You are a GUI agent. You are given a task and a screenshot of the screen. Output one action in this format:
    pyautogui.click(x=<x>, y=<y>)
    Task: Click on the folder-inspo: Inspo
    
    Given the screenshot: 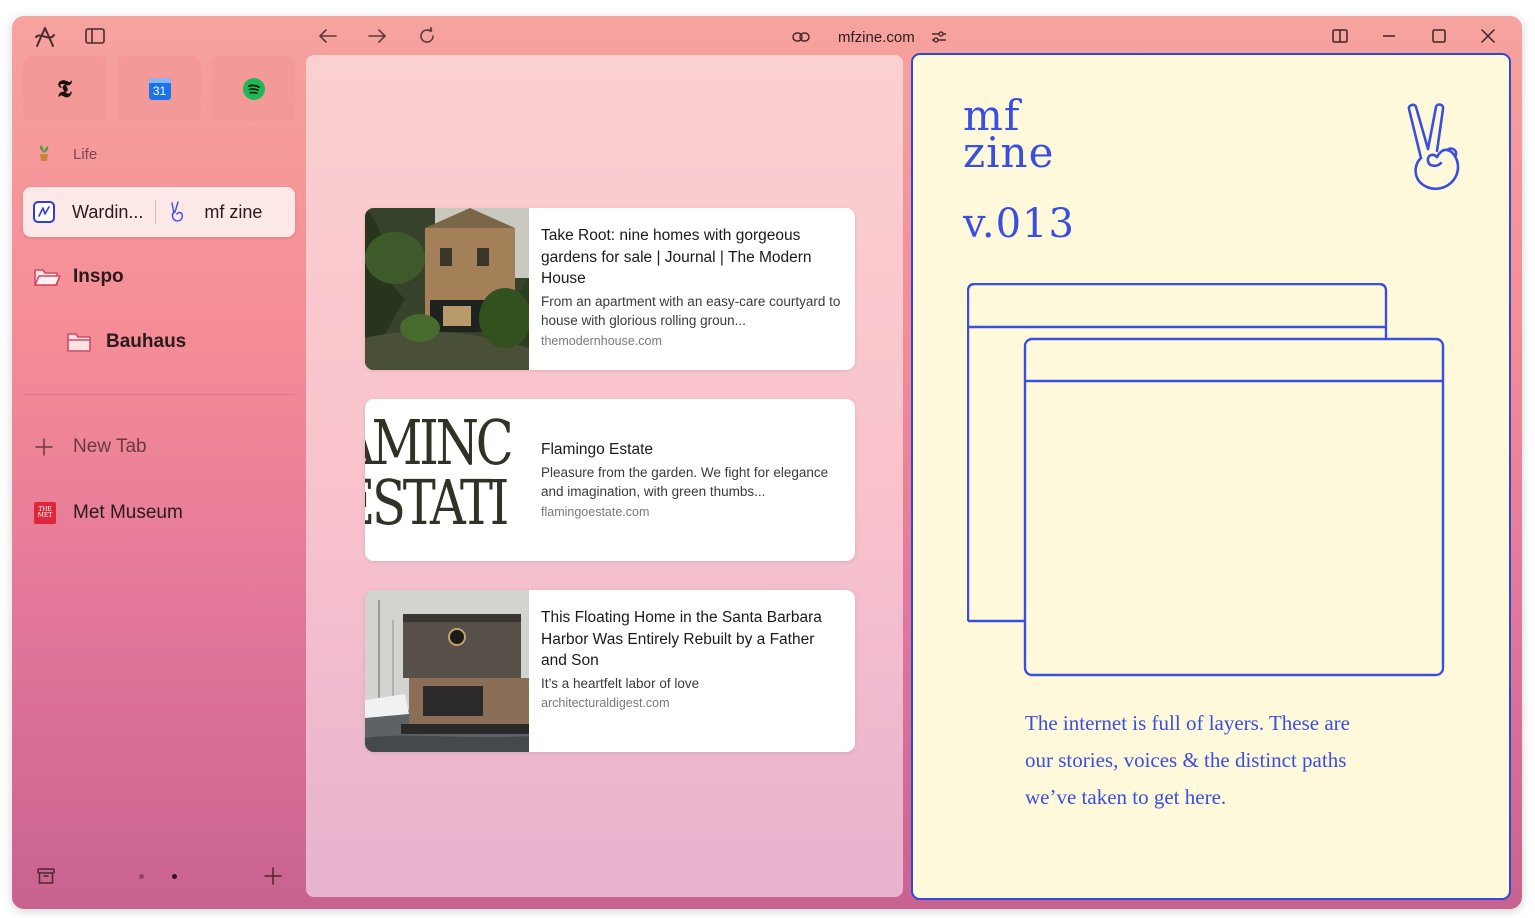 What is the action you would take?
    pyautogui.click(x=78, y=277)
    